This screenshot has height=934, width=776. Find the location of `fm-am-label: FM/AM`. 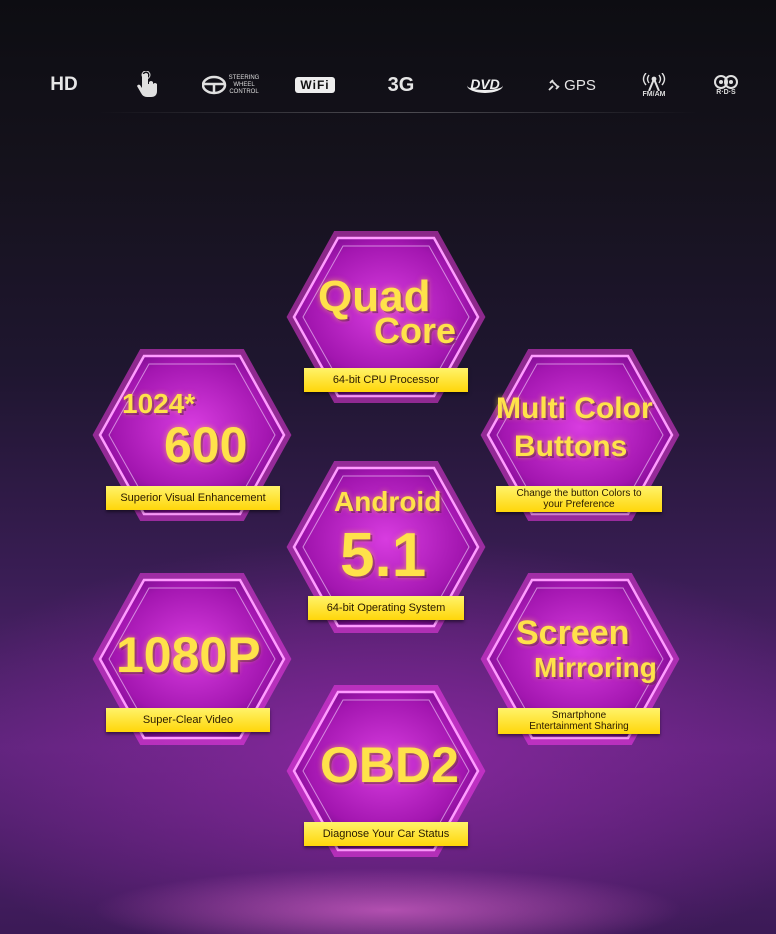

fm-am-label: FM/AM is located at coordinates (654, 94).